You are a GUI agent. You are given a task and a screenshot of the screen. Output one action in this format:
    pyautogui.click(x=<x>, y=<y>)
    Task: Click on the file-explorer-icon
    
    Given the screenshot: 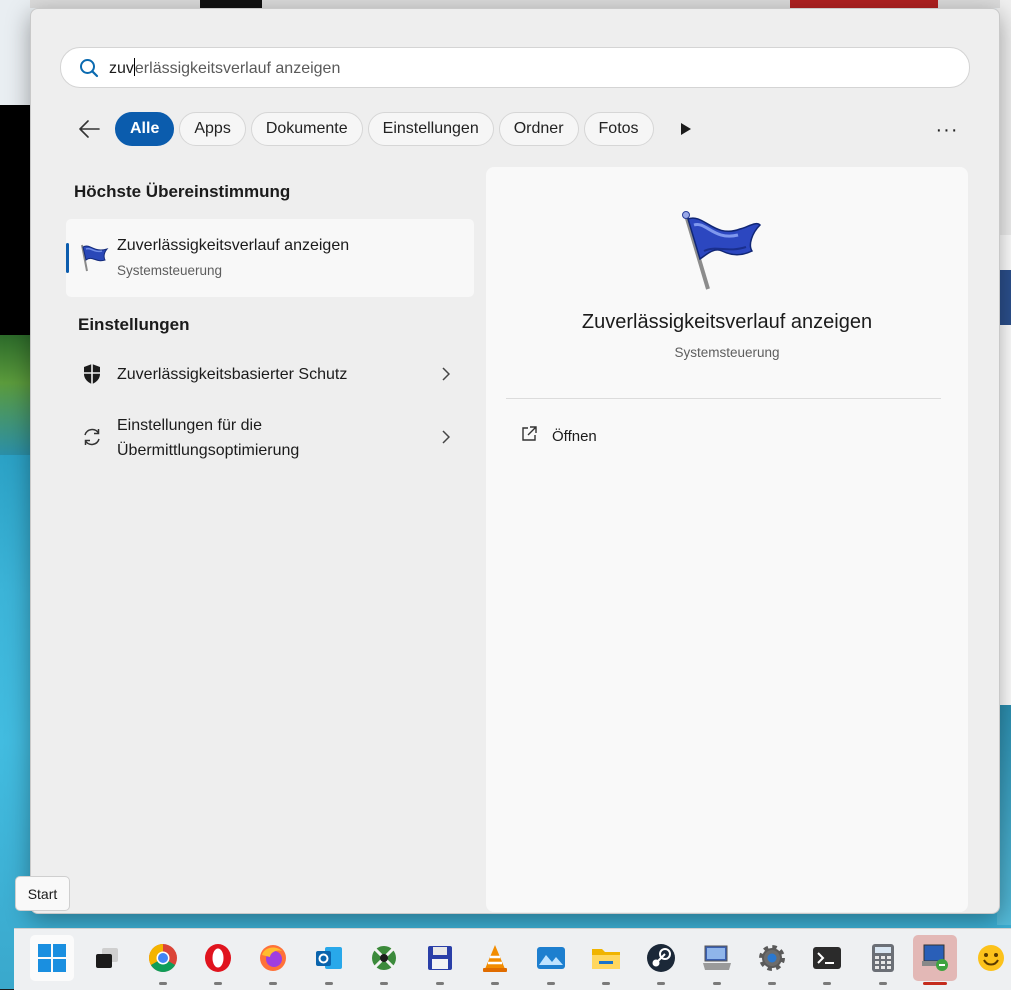 What is the action you would take?
    pyautogui.click(x=606, y=960)
    